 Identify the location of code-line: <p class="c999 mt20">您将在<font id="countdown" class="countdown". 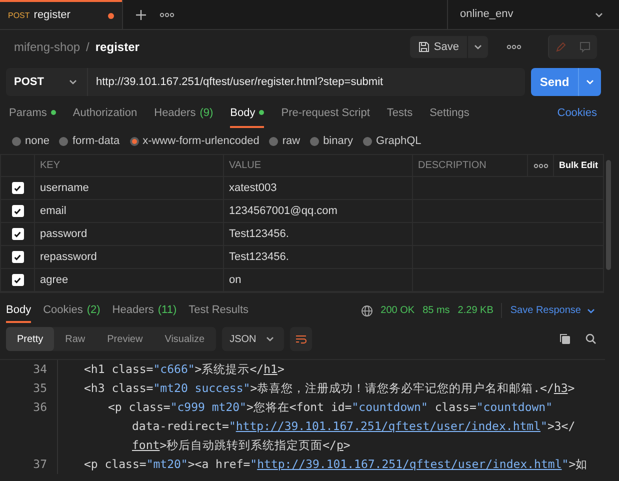
(331, 407).